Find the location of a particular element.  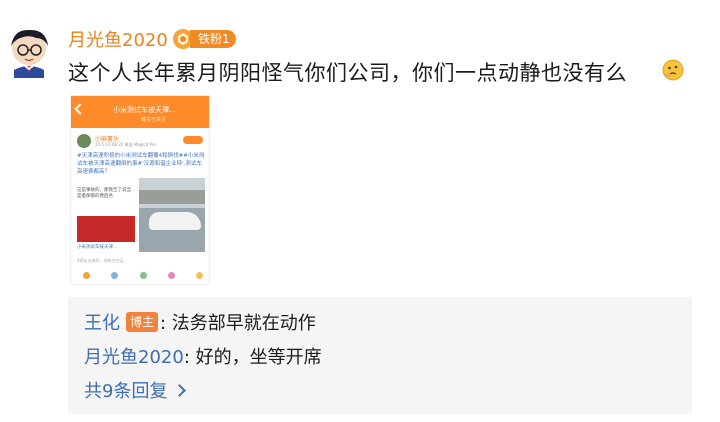

comment-author: 月光鱼2020 is located at coordinates (118, 39).